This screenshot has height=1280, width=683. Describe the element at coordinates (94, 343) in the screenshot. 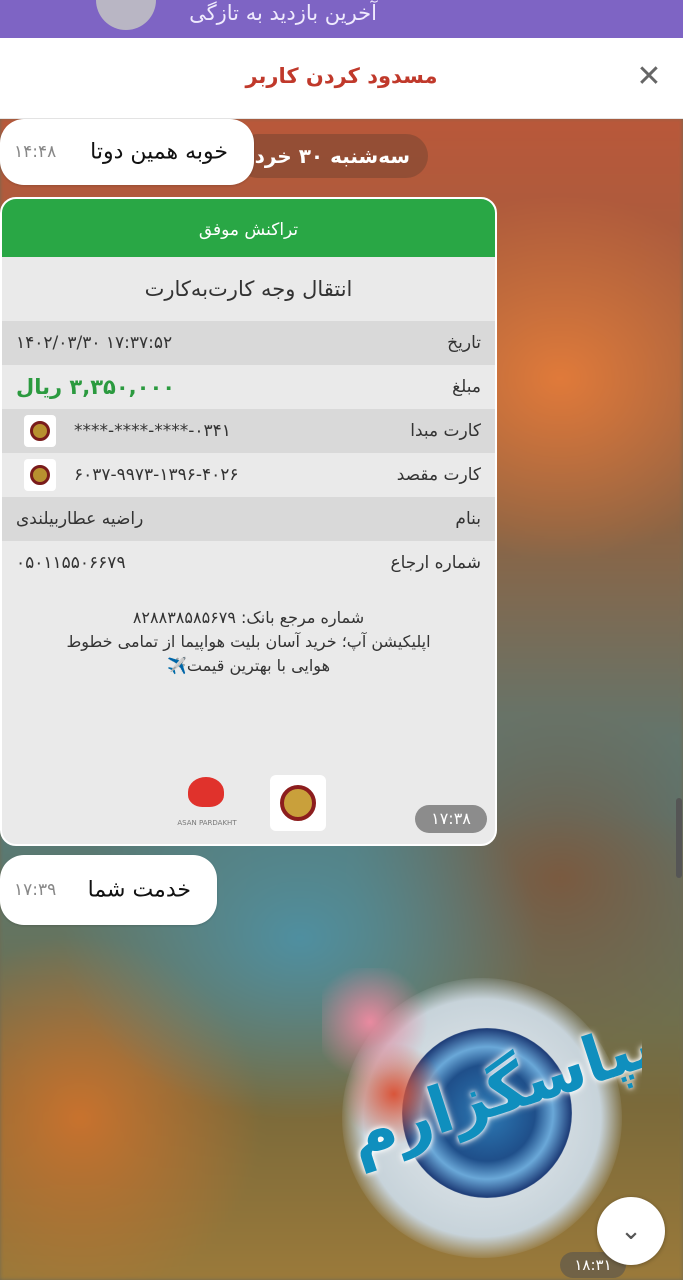

I see `row-value: ۱۴۰۲/۰۳/۳۰ ۱۷:۳۷:۵۲` at that location.